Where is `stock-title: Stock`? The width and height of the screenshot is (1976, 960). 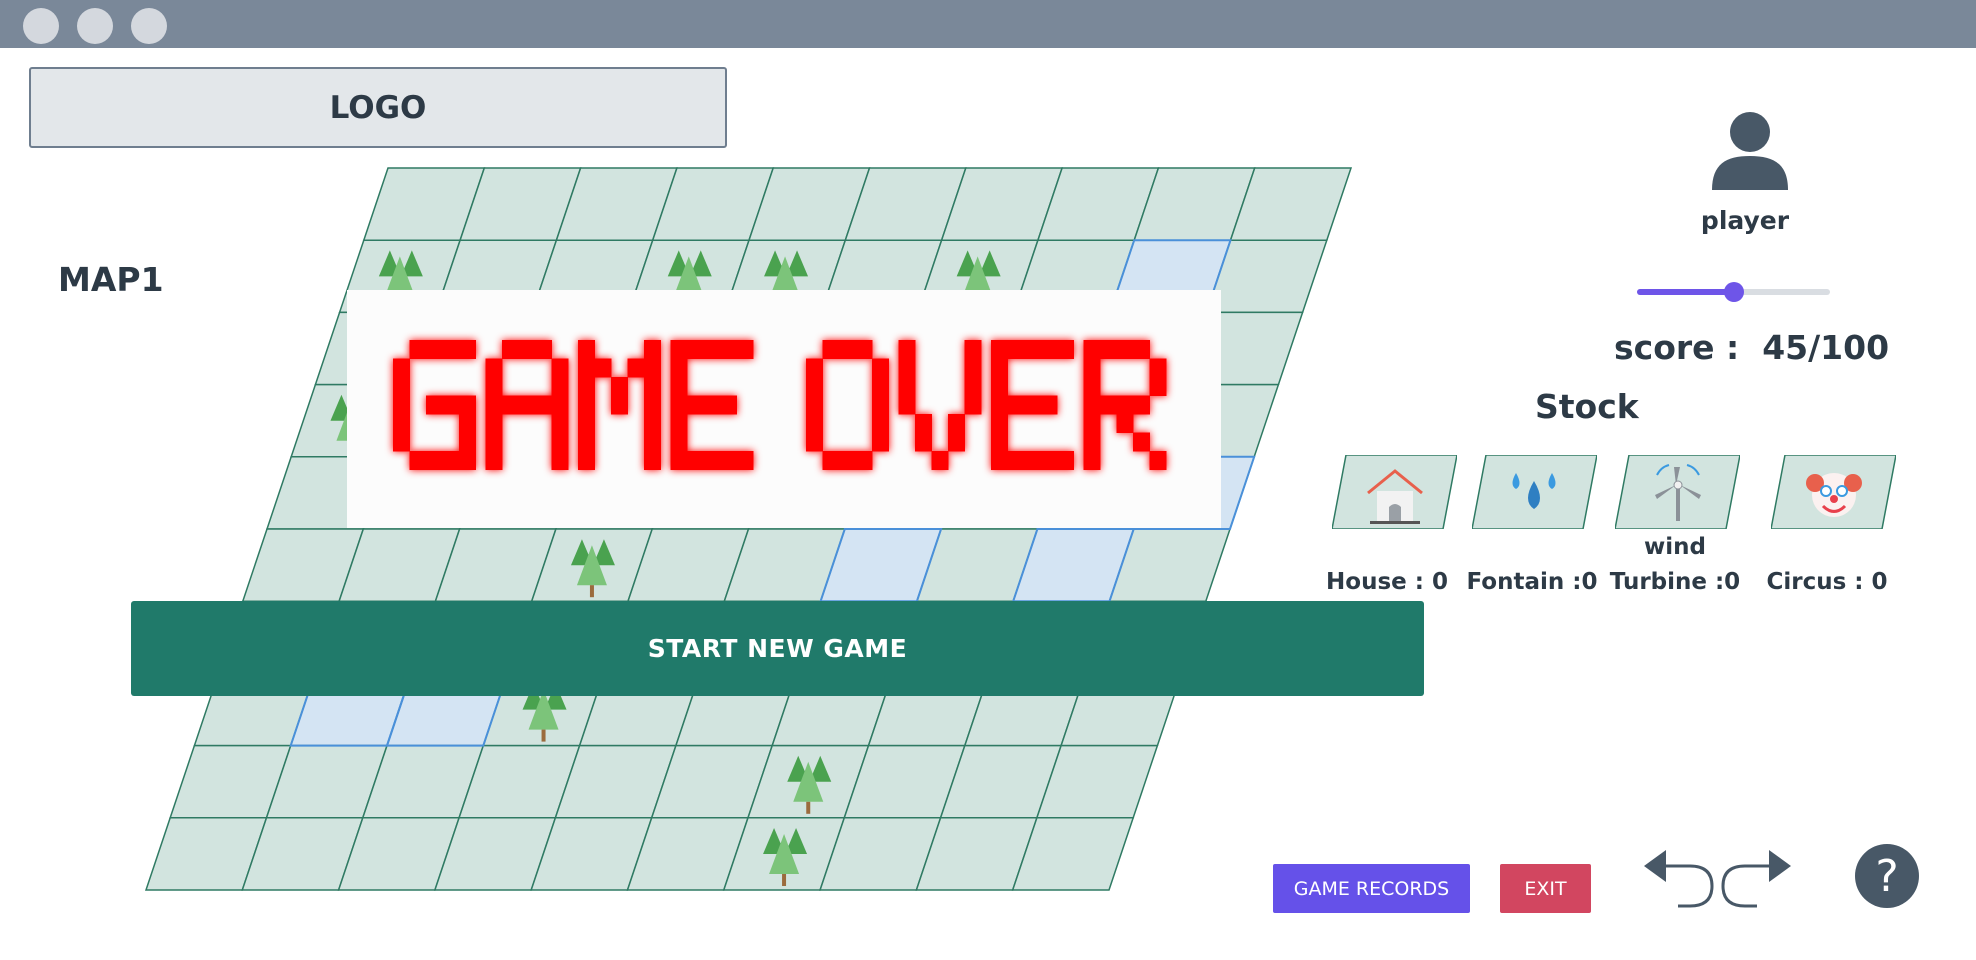
stock-title: Stock is located at coordinates (1587, 406).